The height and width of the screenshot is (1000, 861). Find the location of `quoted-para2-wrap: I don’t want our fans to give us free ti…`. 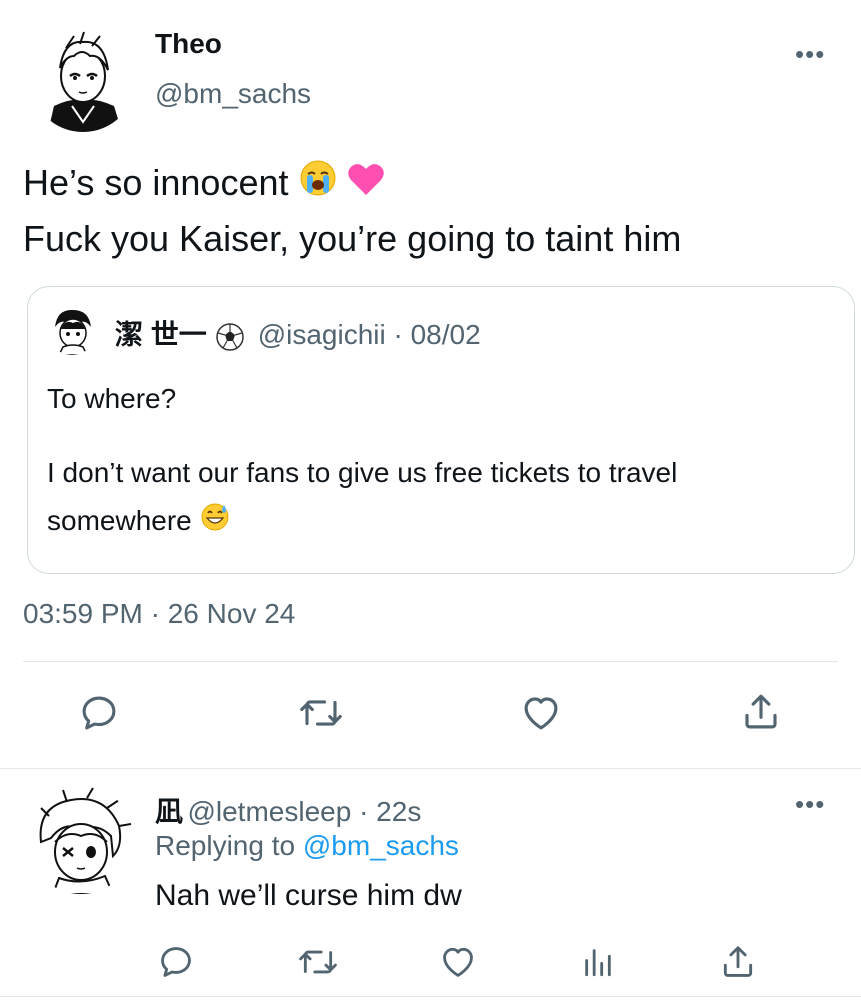

quoted-para2-wrap: I don’t want our fans to give us free ti… is located at coordinates (437, 498).